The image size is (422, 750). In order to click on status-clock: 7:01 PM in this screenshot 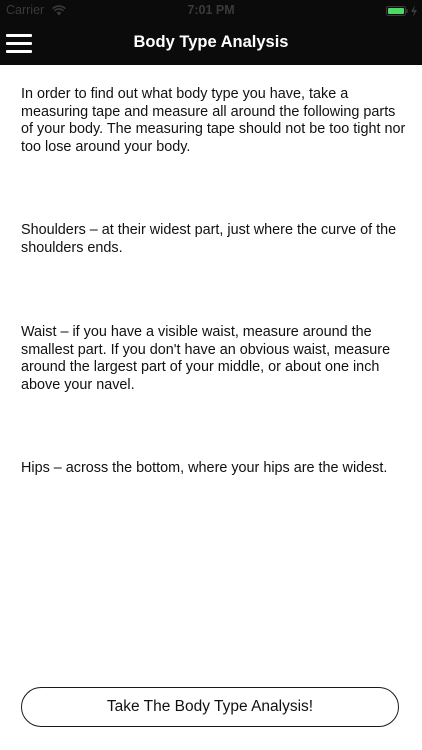, I will do `click(211, 10)`.